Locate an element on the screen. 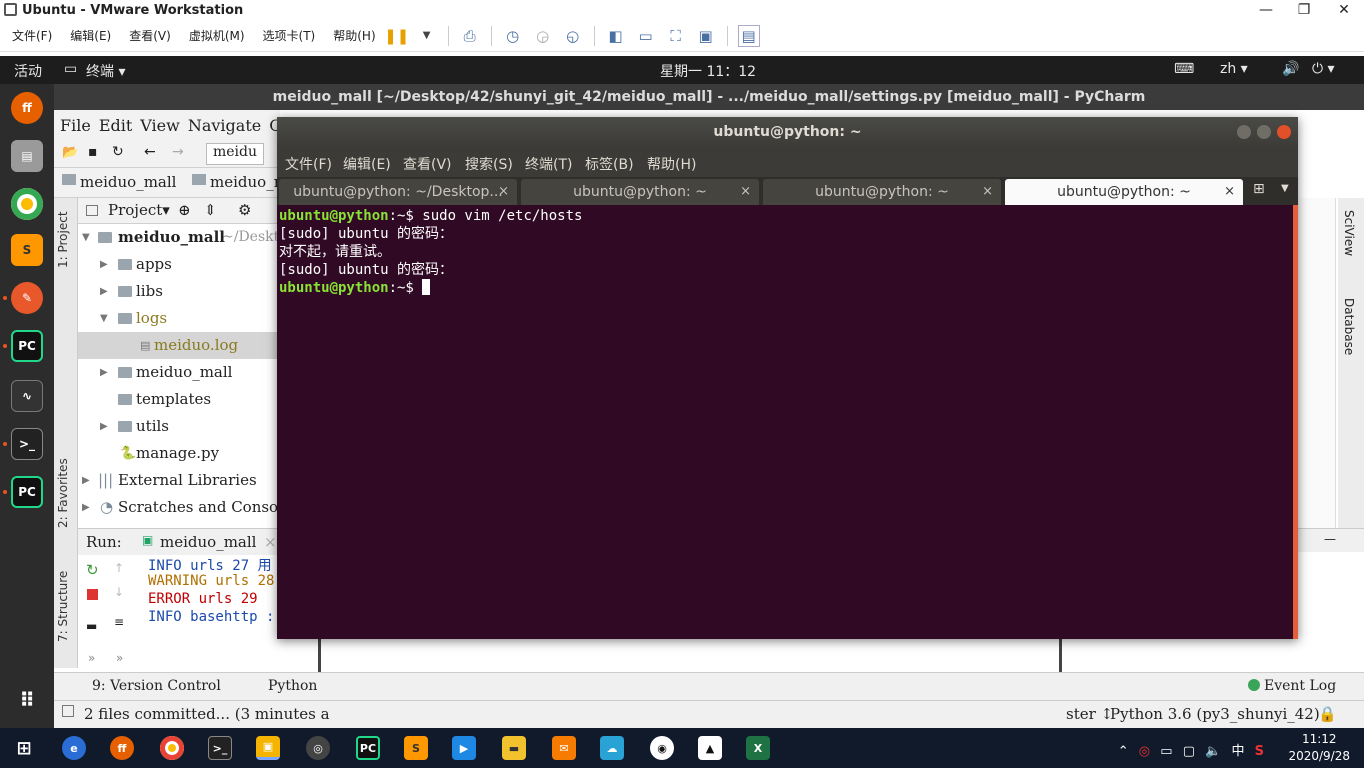 The height and width of the screenshot is (768, 1364). photos-icon: ▲ is located at coordinates (710, 748).